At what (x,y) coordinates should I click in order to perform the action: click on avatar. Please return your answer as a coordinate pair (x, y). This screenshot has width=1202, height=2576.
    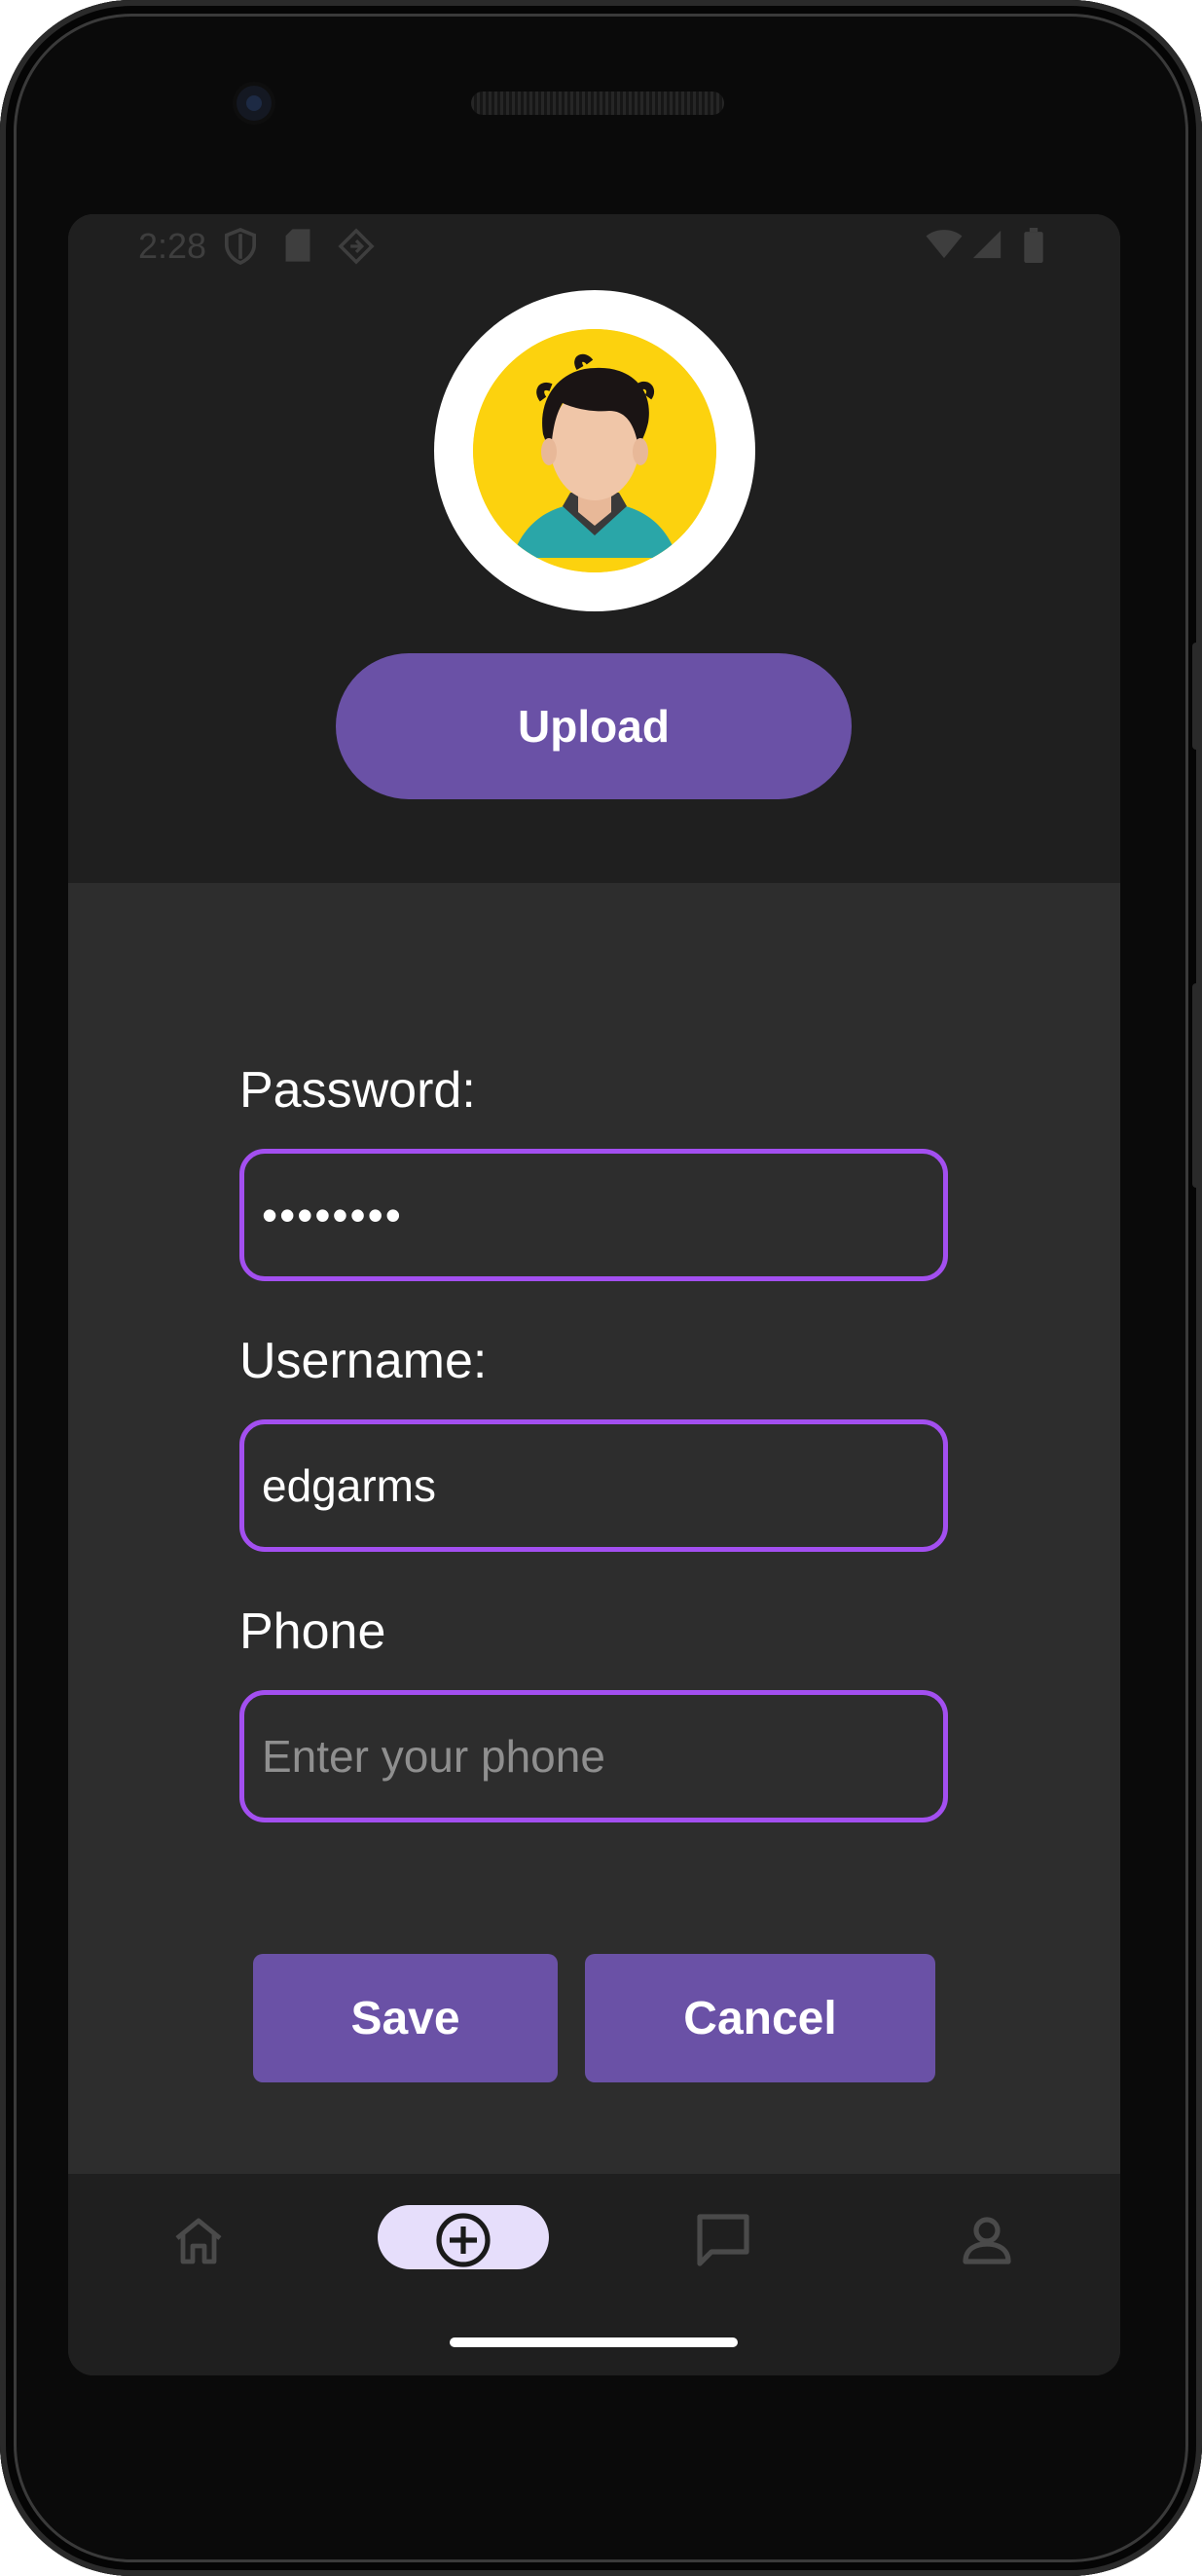
    Looking at the image, I should click on (594, 450).